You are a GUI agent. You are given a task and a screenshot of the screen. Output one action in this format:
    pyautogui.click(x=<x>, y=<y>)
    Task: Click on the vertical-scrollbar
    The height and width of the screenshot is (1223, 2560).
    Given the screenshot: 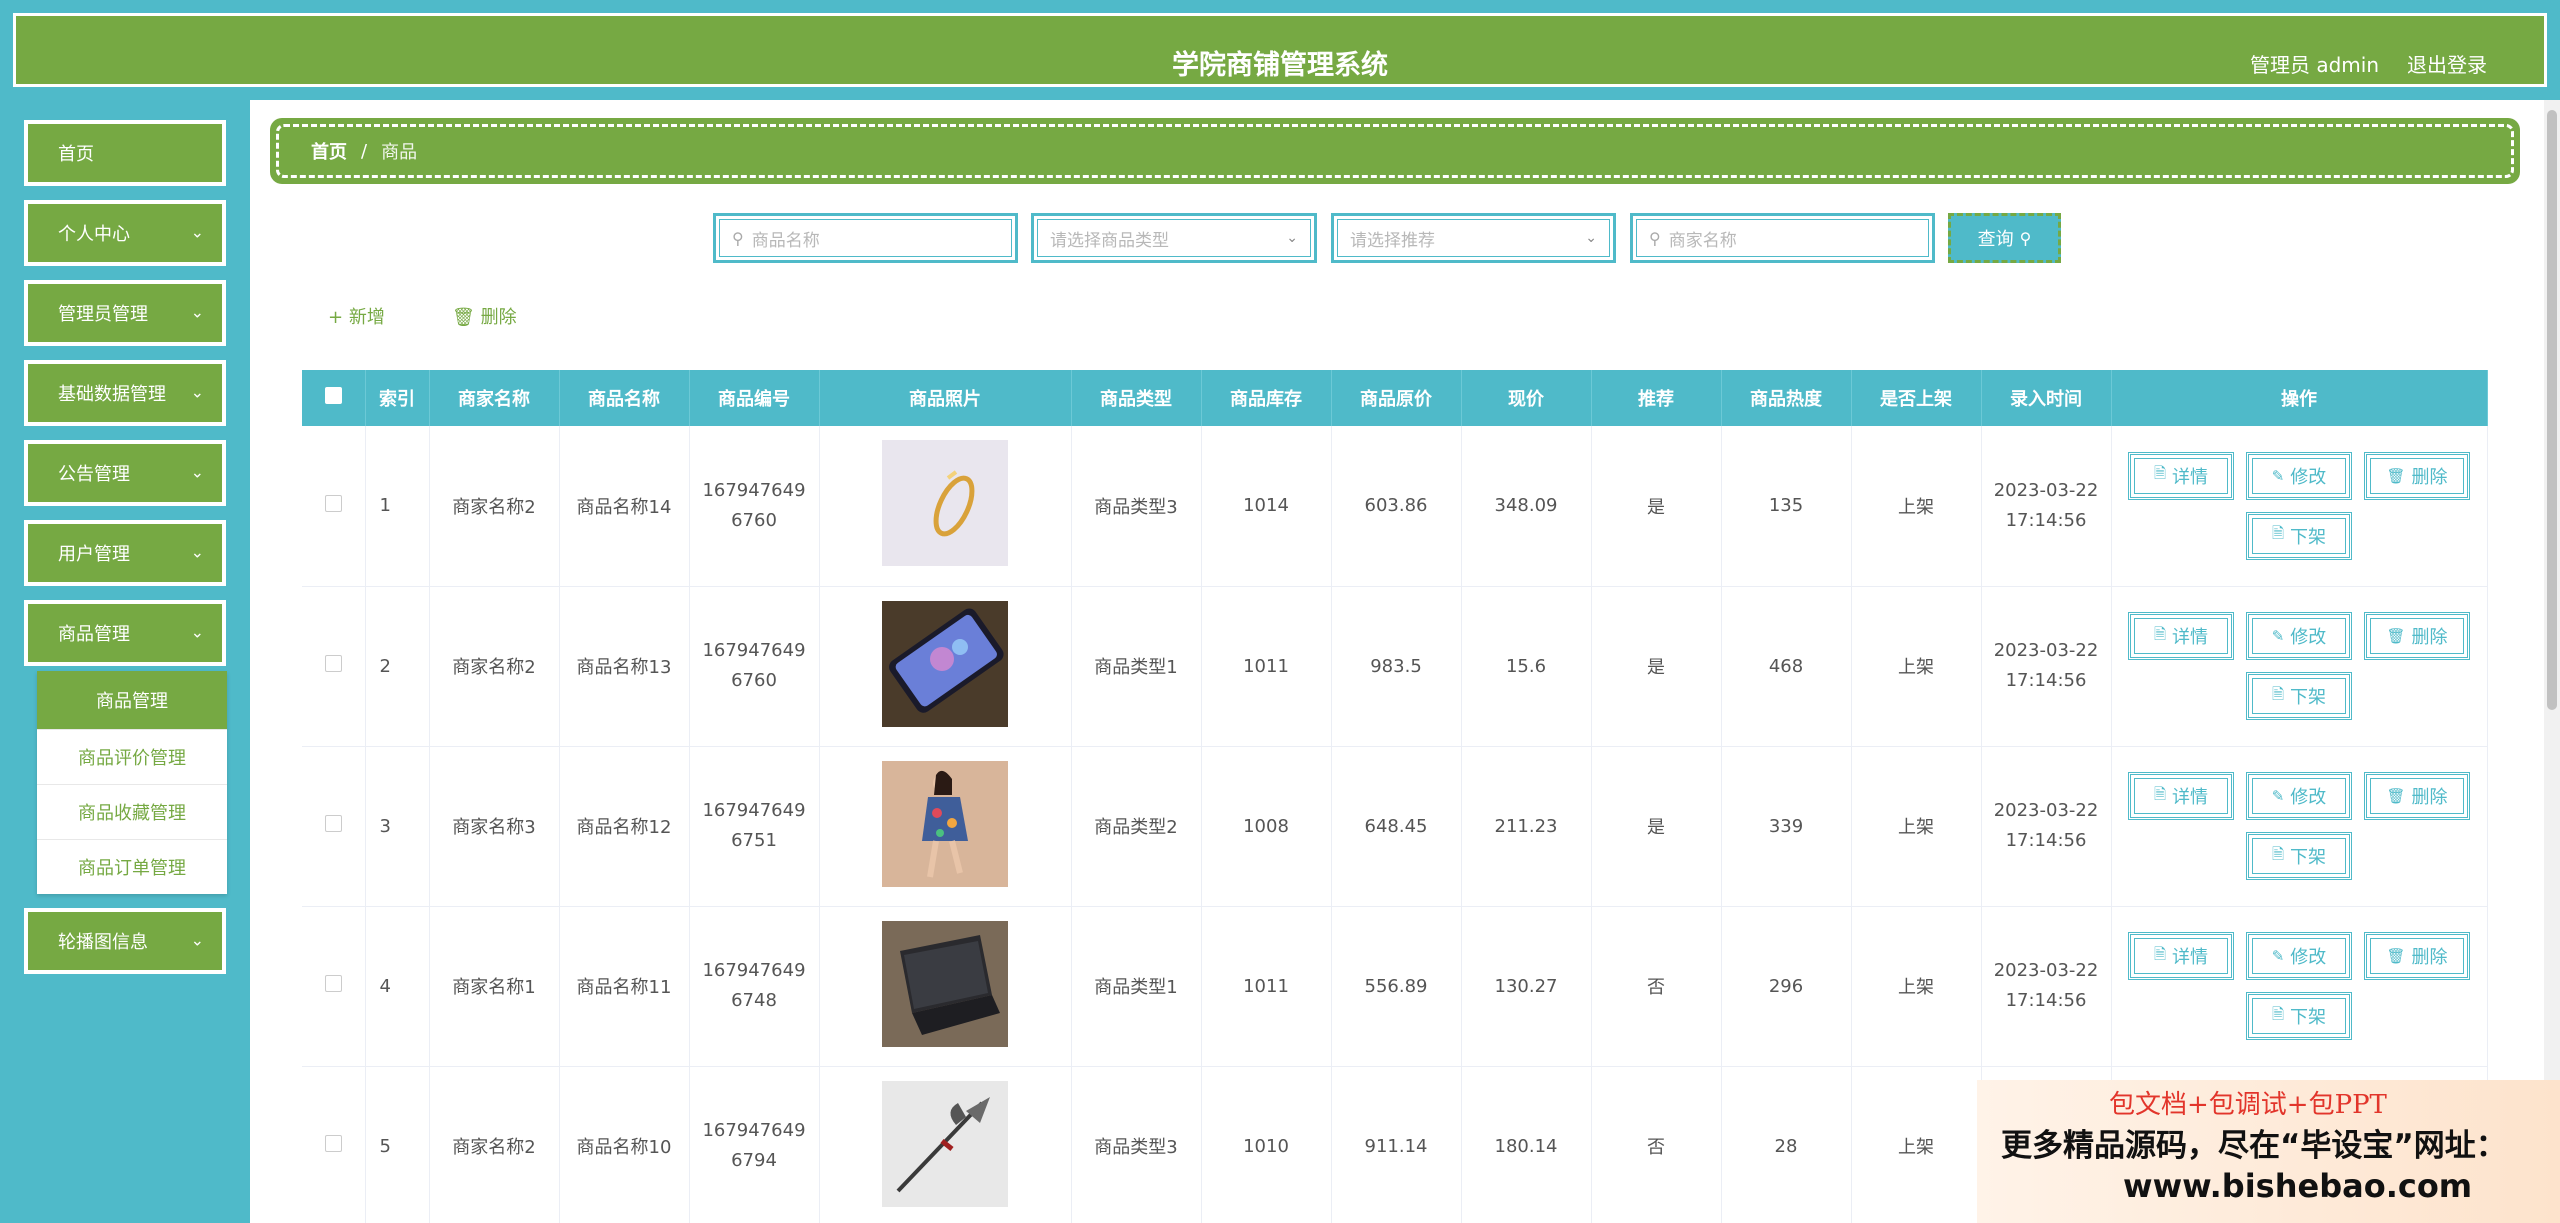 What is the action you would take?
    pyautogui.click(x=2552, y=661)
    